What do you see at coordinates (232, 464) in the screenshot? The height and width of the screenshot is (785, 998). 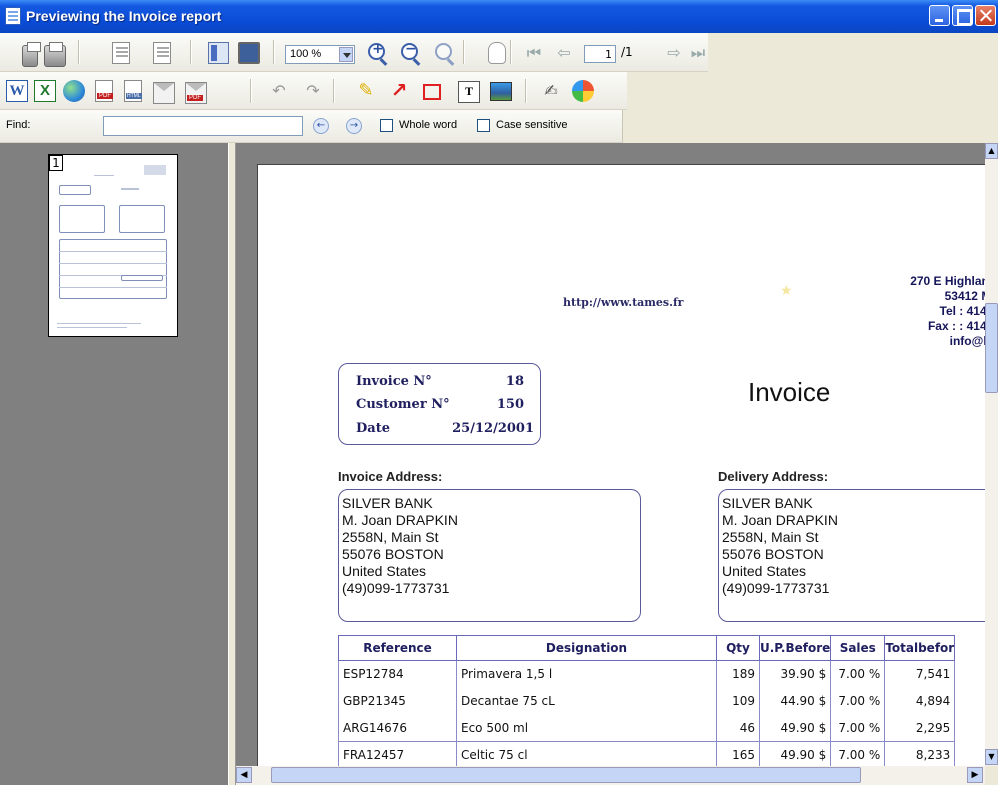 I see `pane-splitter` at bounding box center [232, 464].